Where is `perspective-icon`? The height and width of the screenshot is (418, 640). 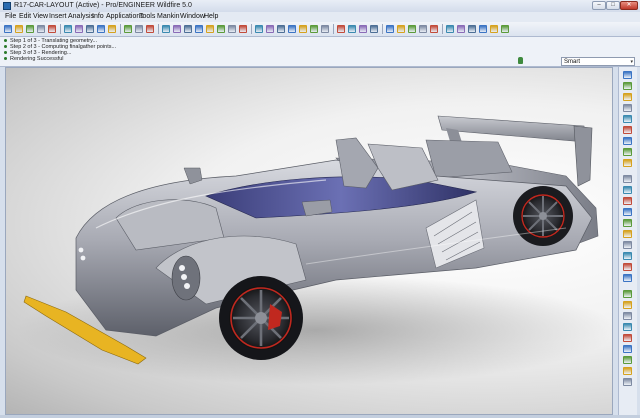
perspective-icon is located at coordinates (450, 29).